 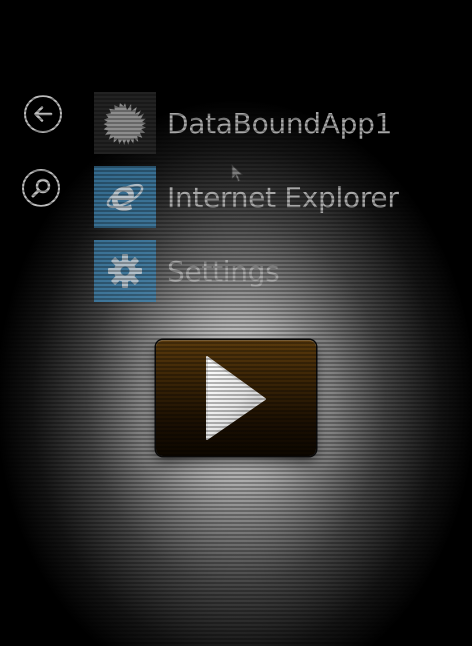 I want to click on app-label: DataBoundApp1, so click(x=280, y=123).